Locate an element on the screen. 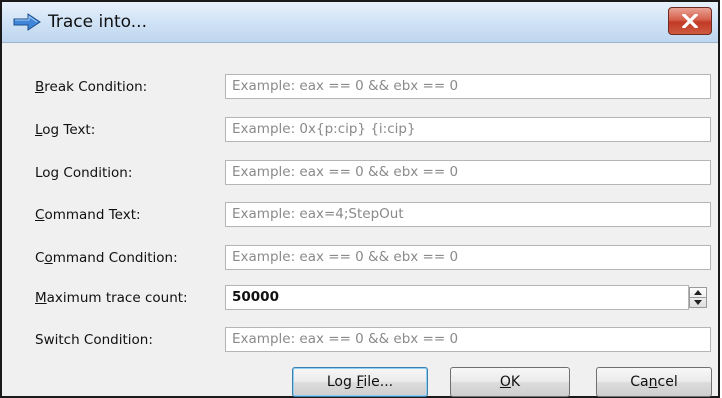  switch-condition-label: Switch Condition: is located at coordinates (94, 340).